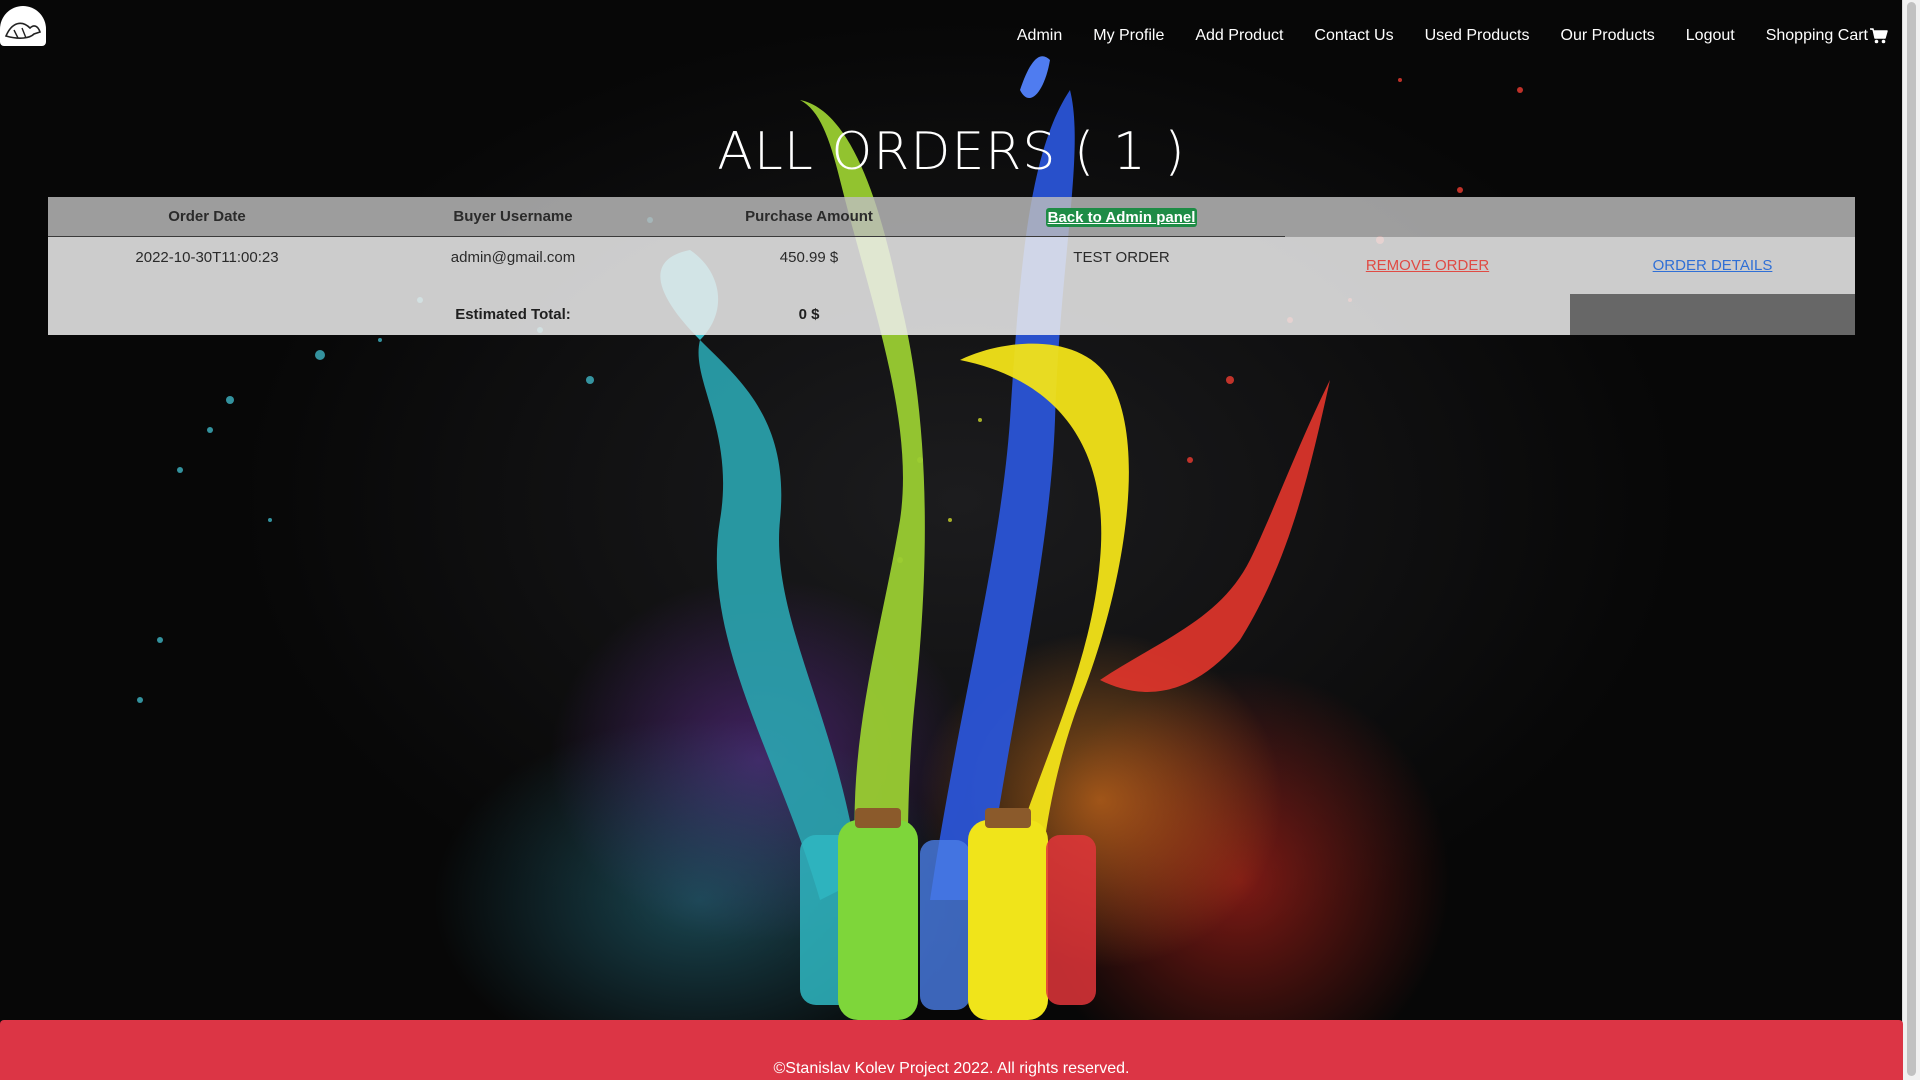 This screenshot has width=1920, height=1080. I want to click on back-to-admin-panel-link: Back to Admin panel, so click(1121, 217).